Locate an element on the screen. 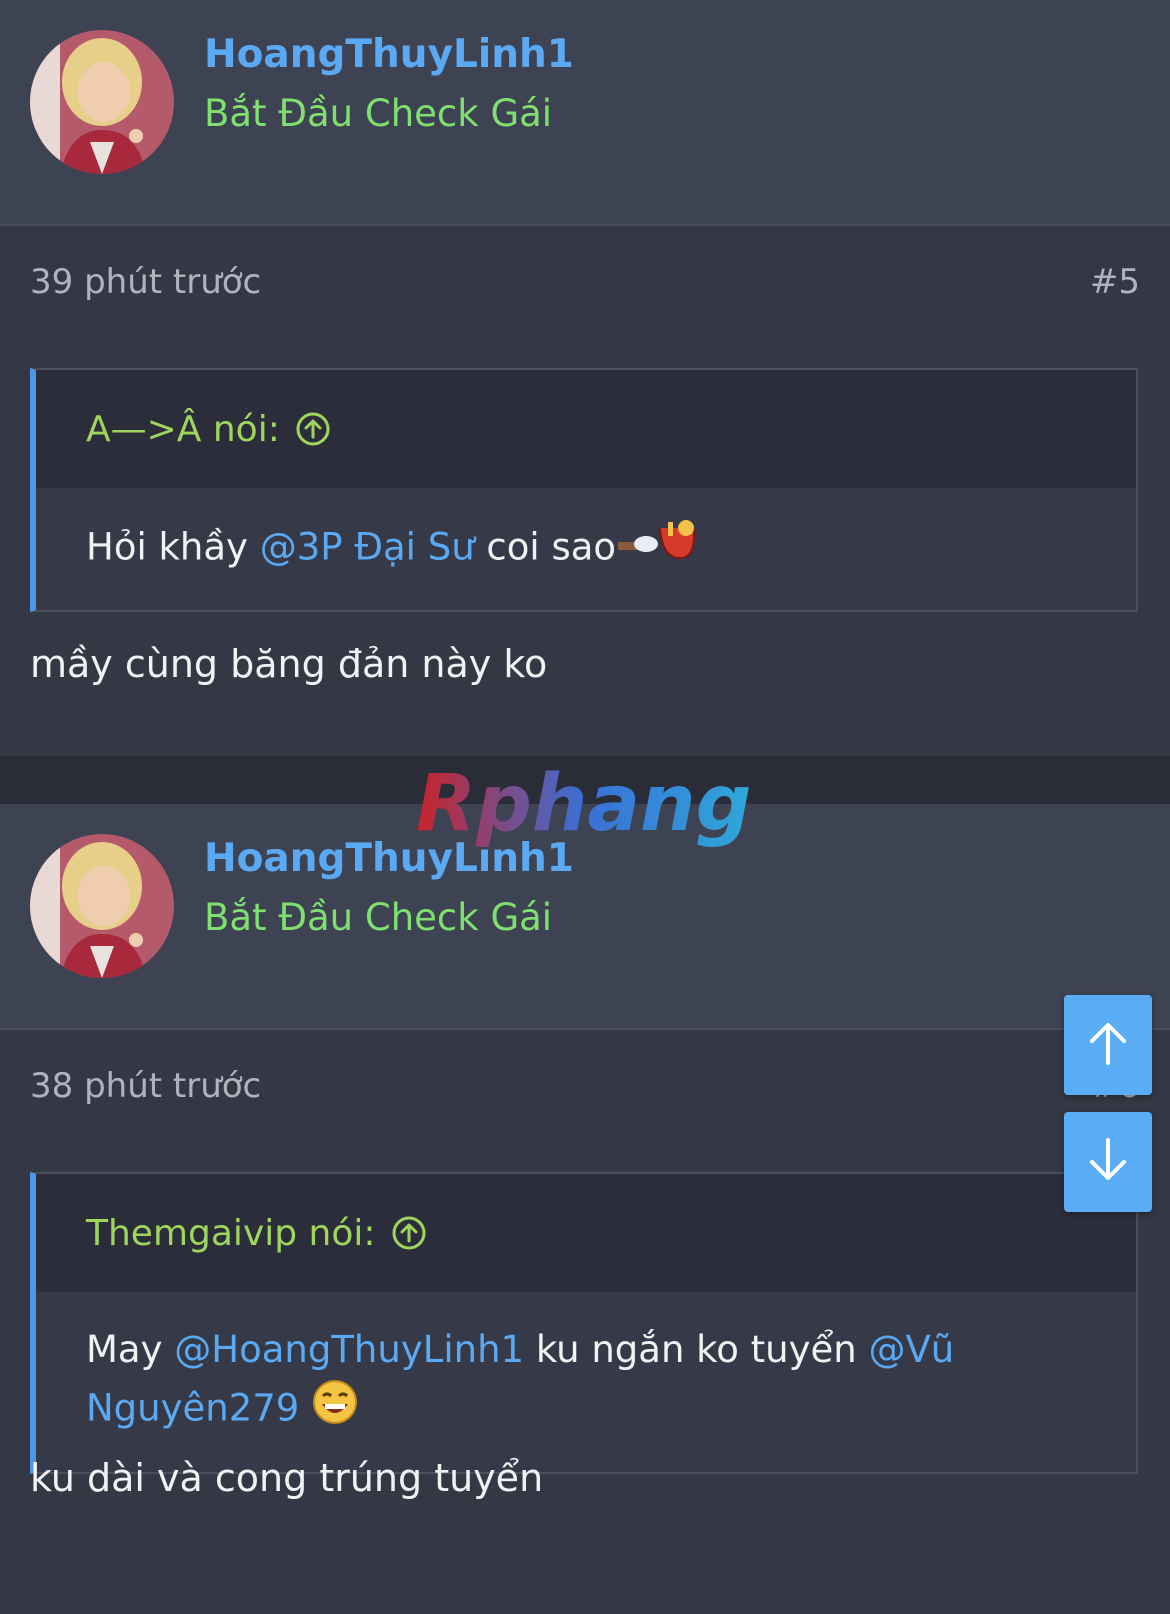  scroll-to-top-button is located at coordinates (1108, 1045).